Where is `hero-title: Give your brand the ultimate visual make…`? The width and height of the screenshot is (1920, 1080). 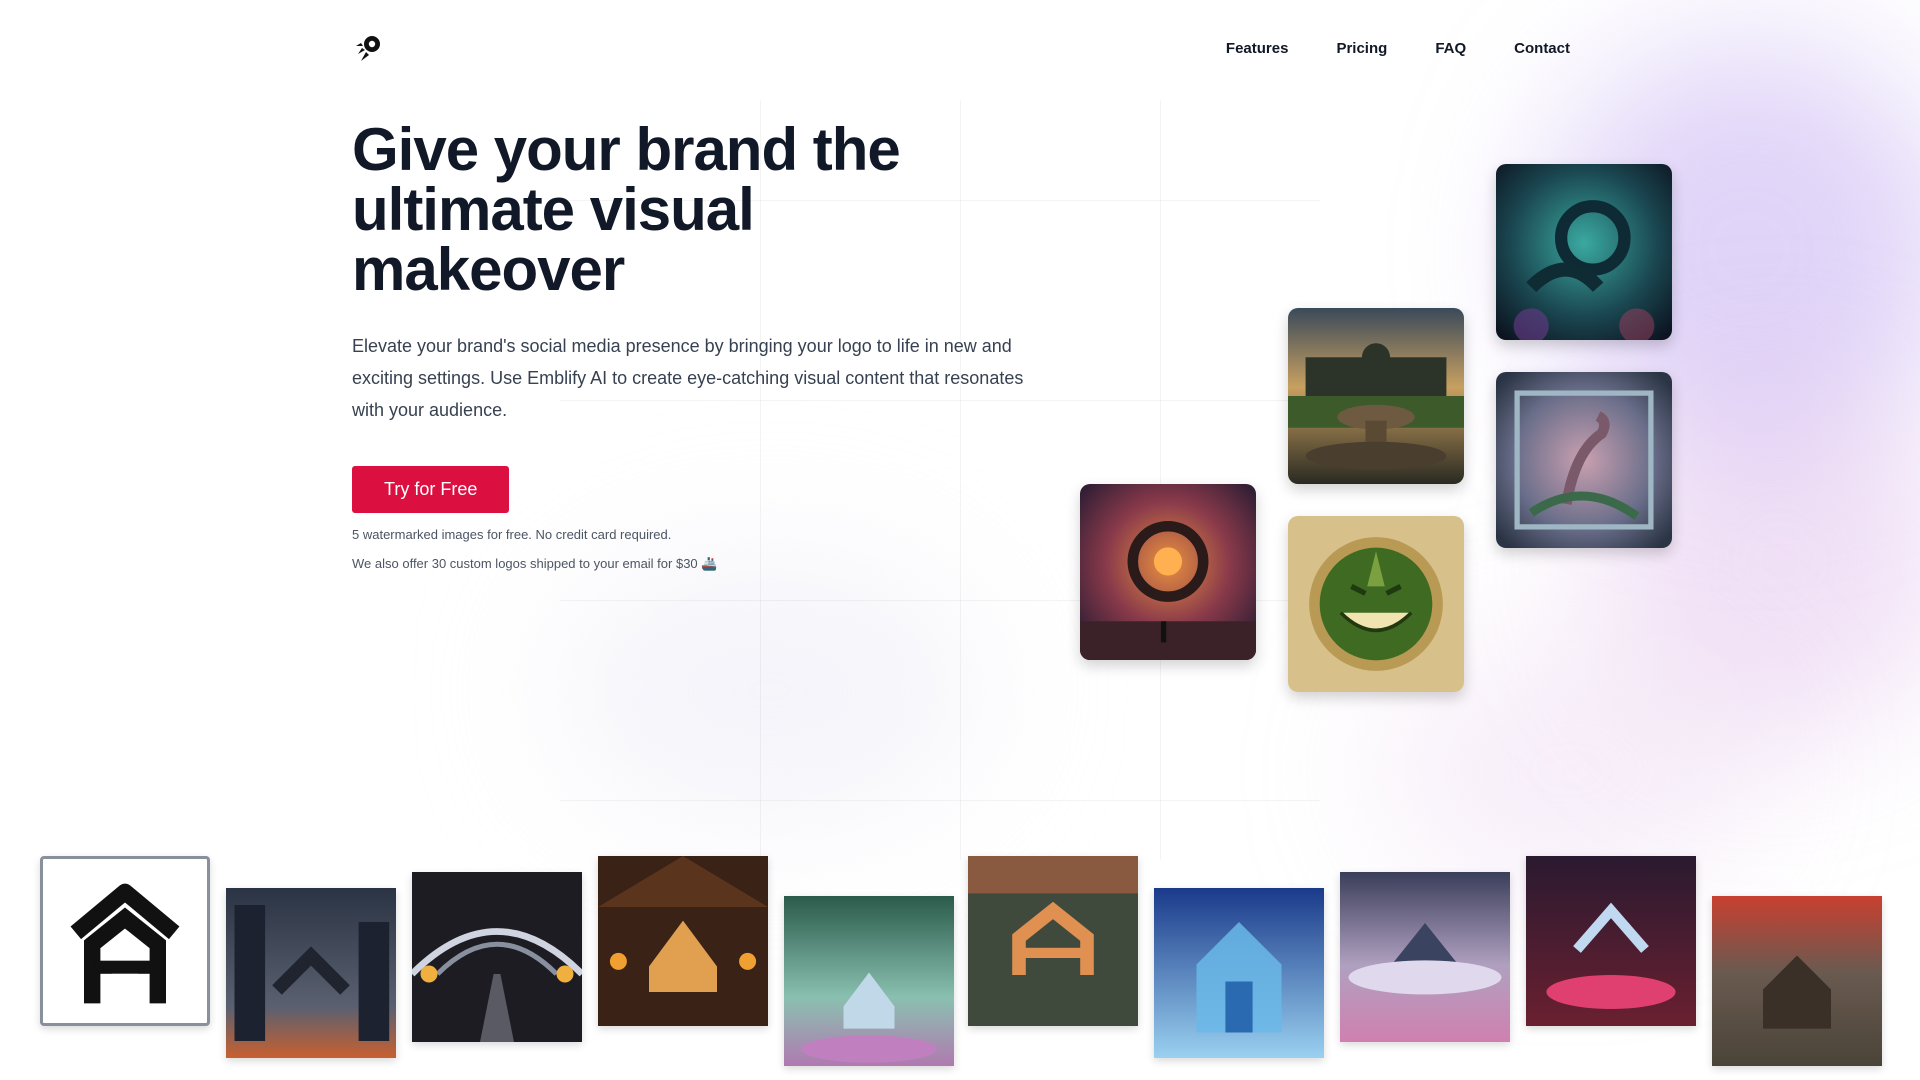 hero-title: Give your brand the ultimate visual make… is located at coordinates (626, 209).